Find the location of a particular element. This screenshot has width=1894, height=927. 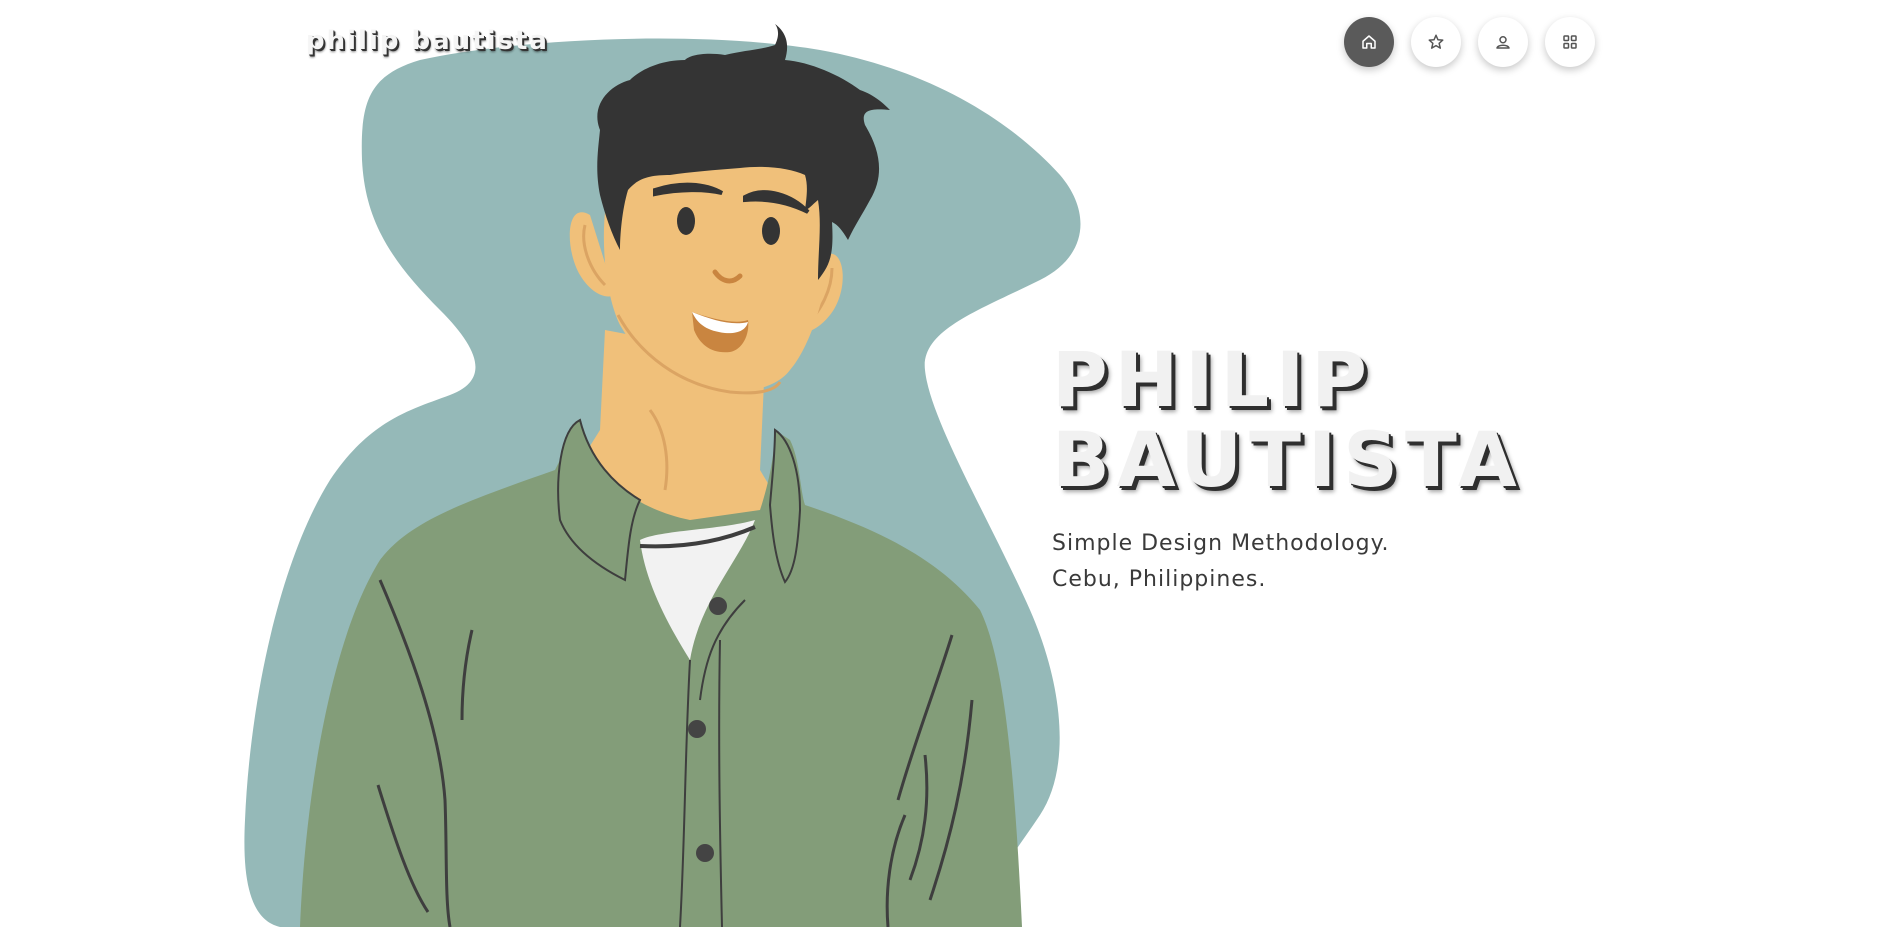

star-icon is located at coordinates (1436, 41).